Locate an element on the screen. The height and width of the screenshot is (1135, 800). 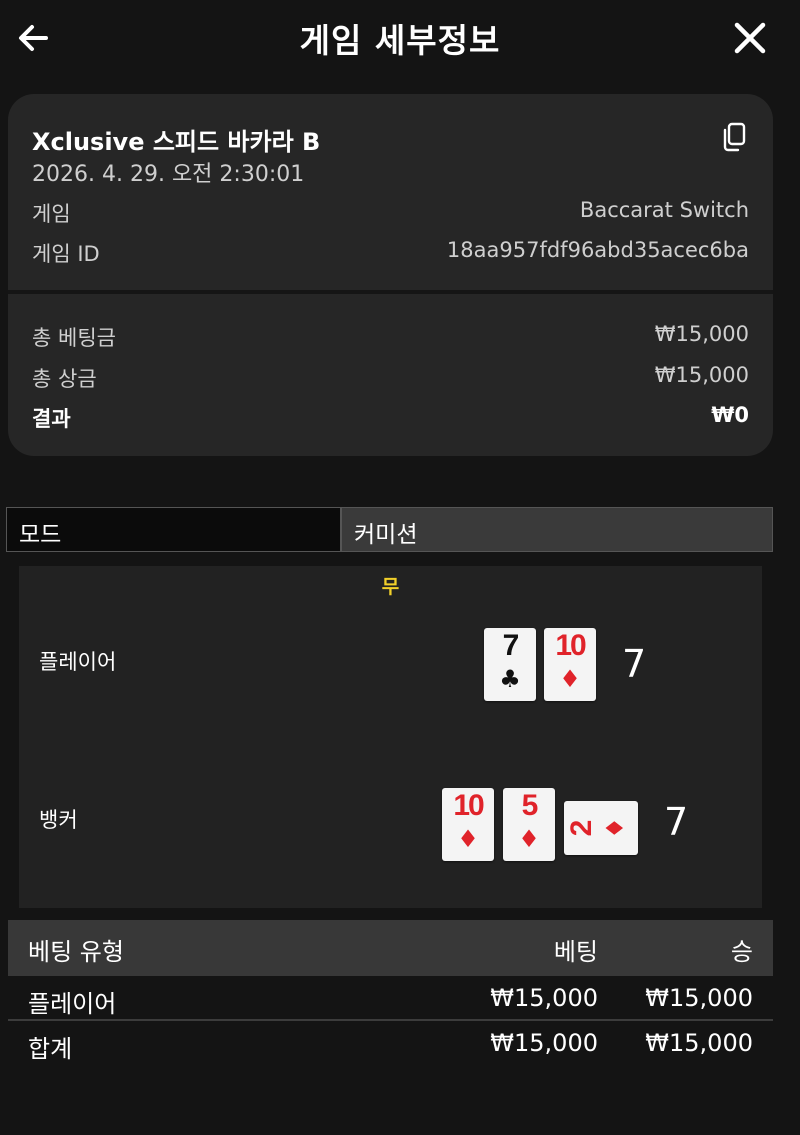
game-value: Baccarat Switch is located at coordinates (664, 210).